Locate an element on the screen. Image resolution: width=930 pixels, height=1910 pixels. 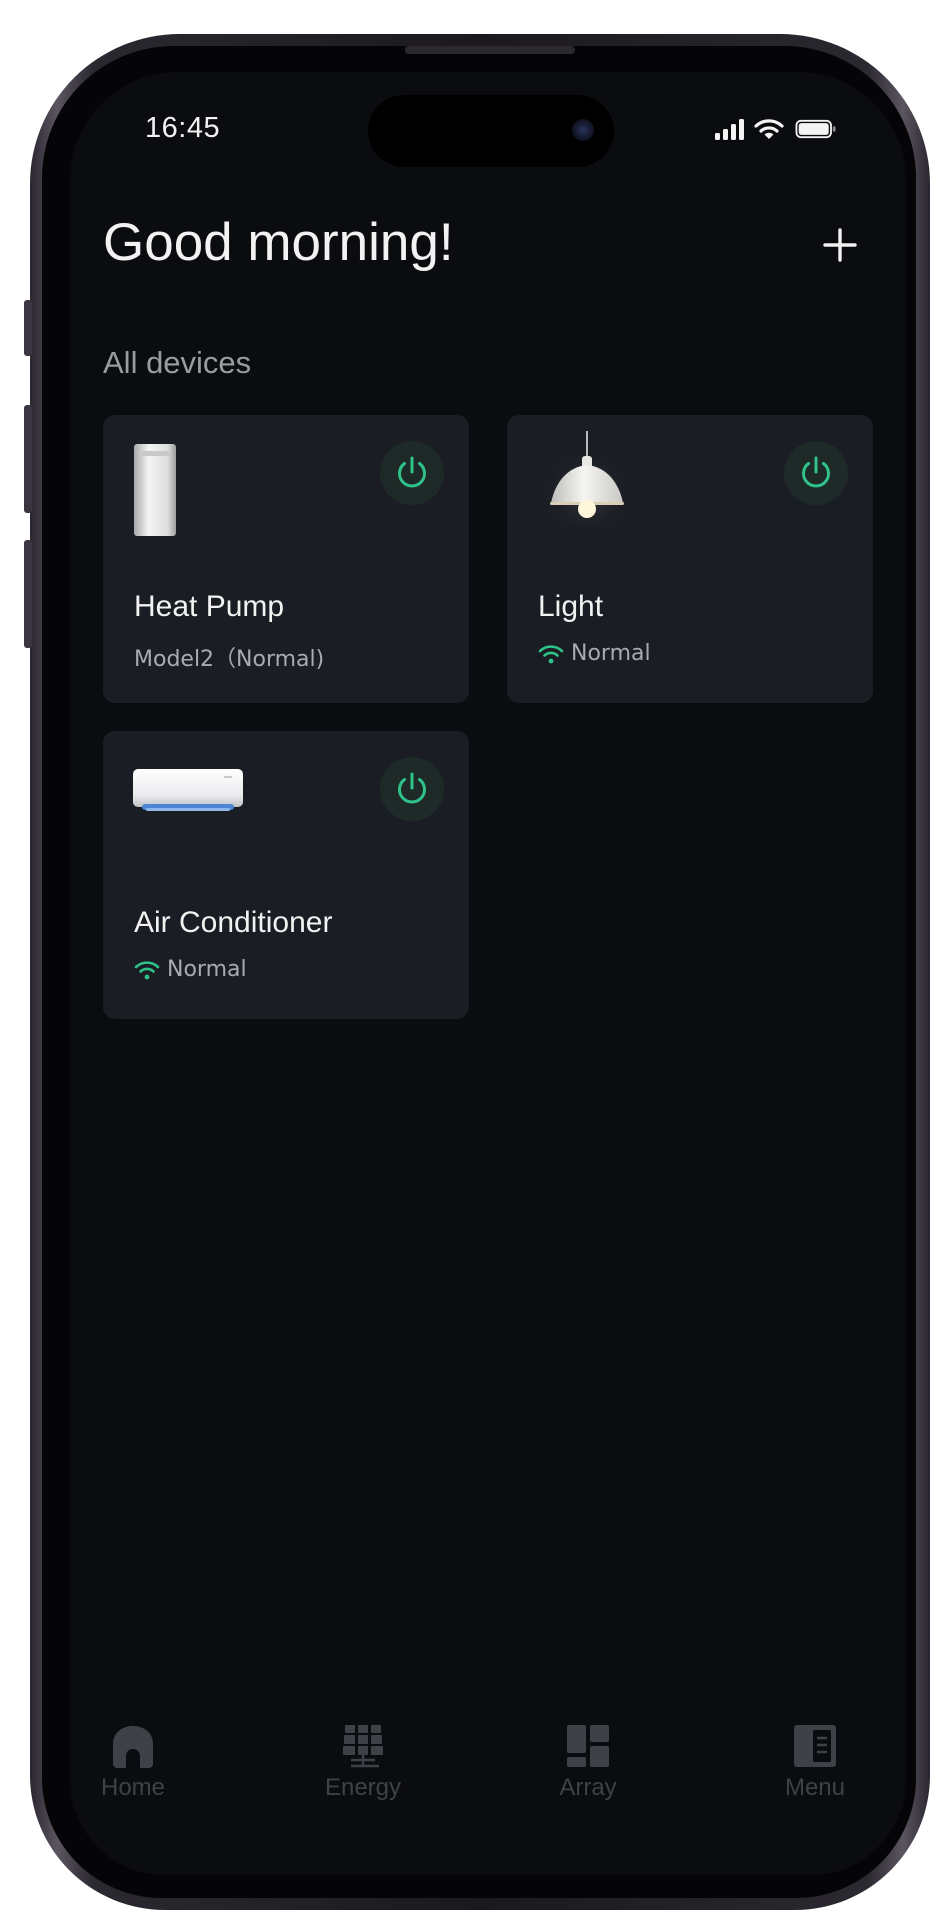
lamp-icon is located at coordinates (587, 481).